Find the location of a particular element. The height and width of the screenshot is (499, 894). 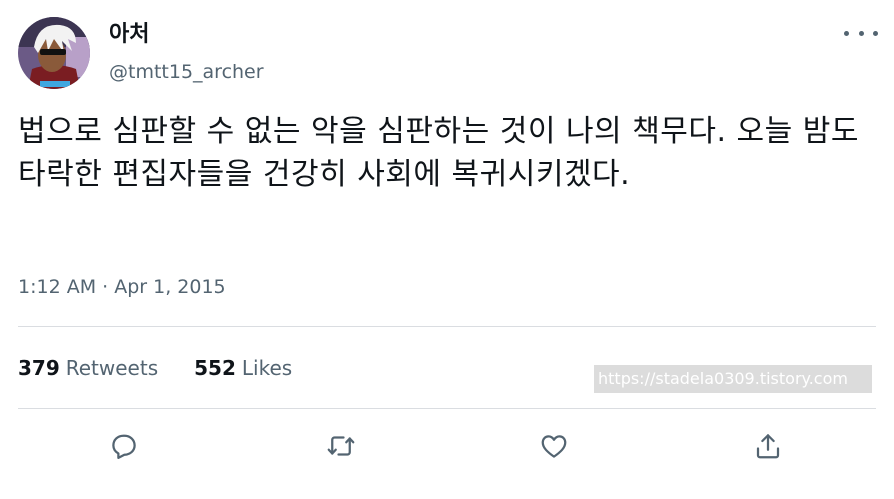

retweet-icon is located at coordinates (341, 446).